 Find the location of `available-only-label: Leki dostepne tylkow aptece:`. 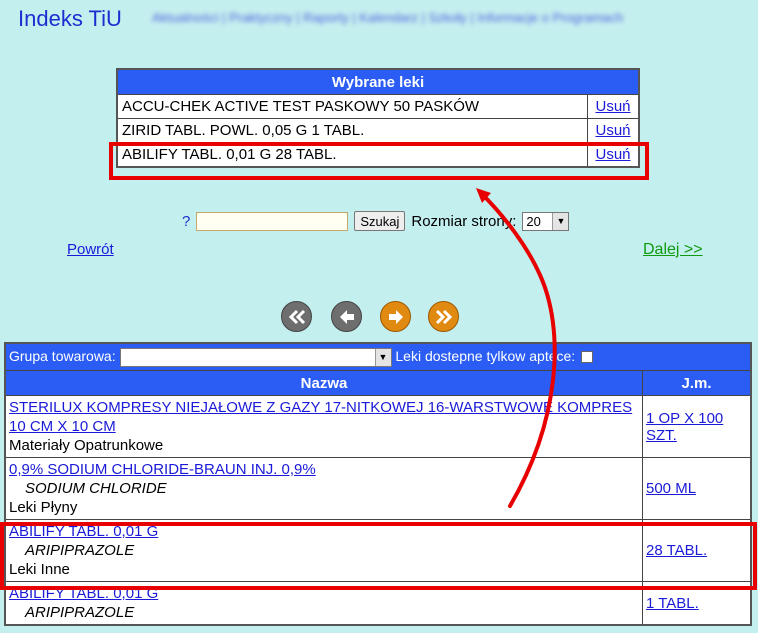

available-only-label: Leki dostepne tylkow aptece: is located at coordinates (485, 355).